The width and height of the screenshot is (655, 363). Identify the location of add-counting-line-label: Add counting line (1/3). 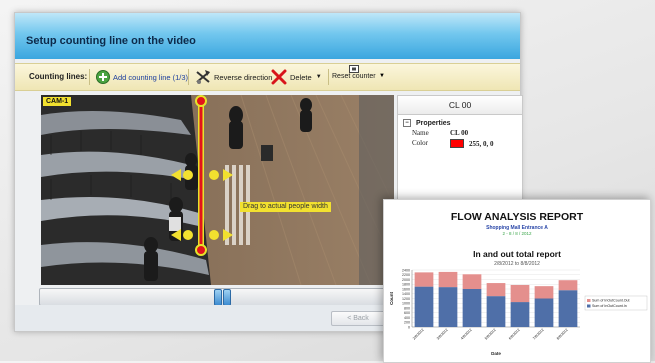
(151, 77).